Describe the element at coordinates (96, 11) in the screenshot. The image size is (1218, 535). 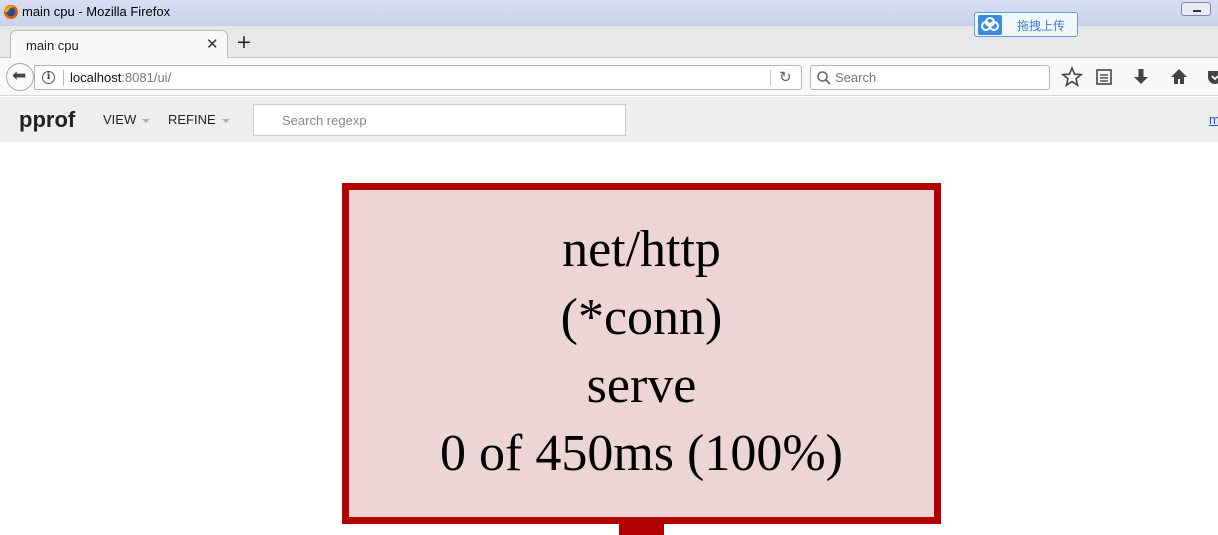
I see `window-title: main cpu - Mozilla Firefox` at that location.